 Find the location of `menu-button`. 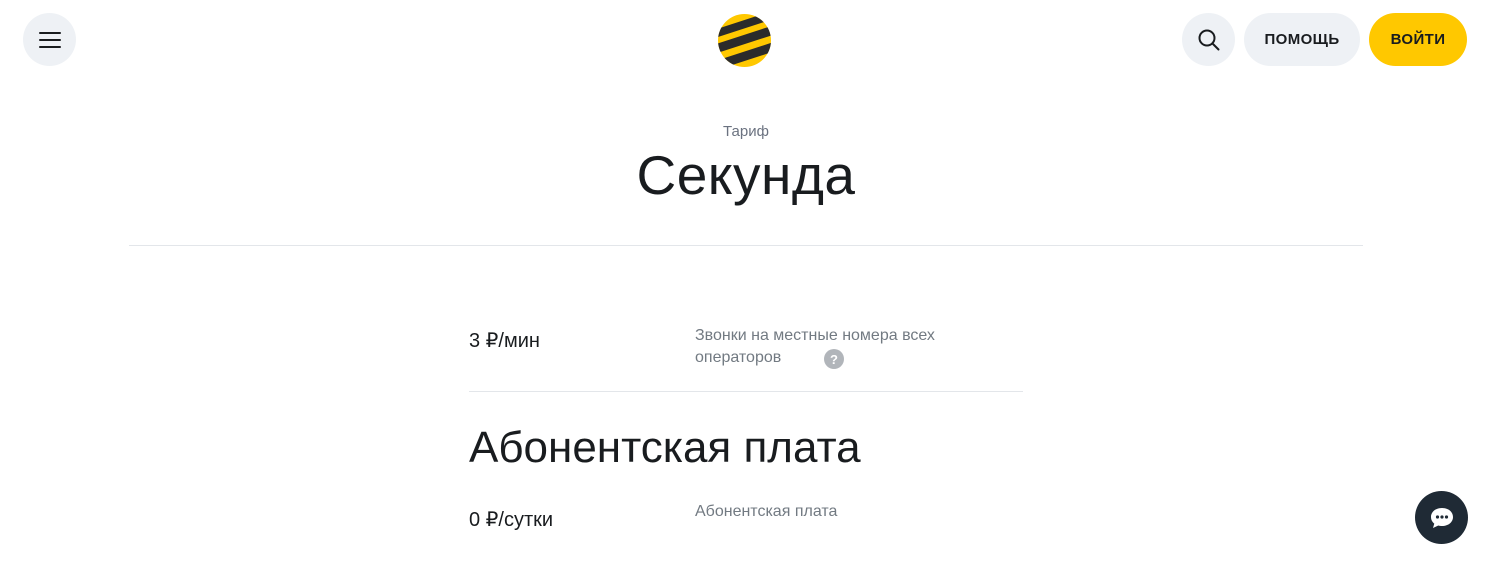

menu-button is located at coordinates (49, 39).